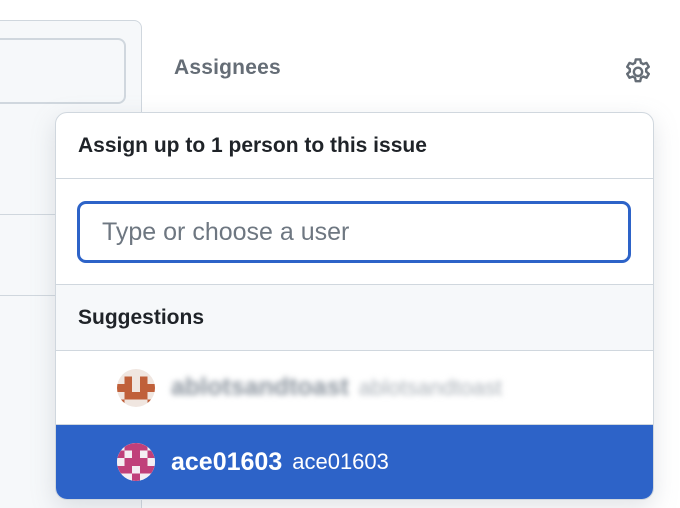 This screenshot has width=680, height=508. I want to click on user-filter-input, so click(354, 232).